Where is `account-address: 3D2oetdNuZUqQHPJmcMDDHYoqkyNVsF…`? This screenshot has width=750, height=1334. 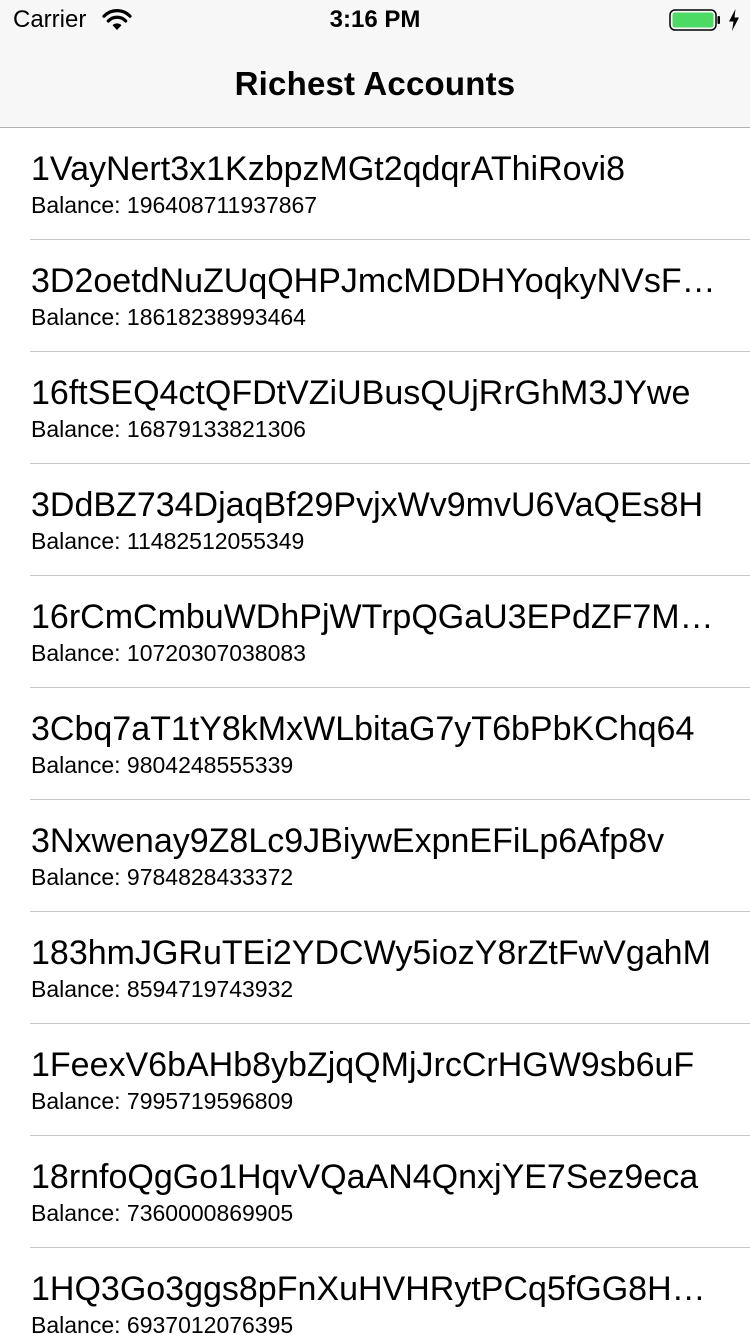 account-address: 3D2oetdNuZUqQHPJmcMDDHYoqkyNVsF… is located at coordinates (373, 281).